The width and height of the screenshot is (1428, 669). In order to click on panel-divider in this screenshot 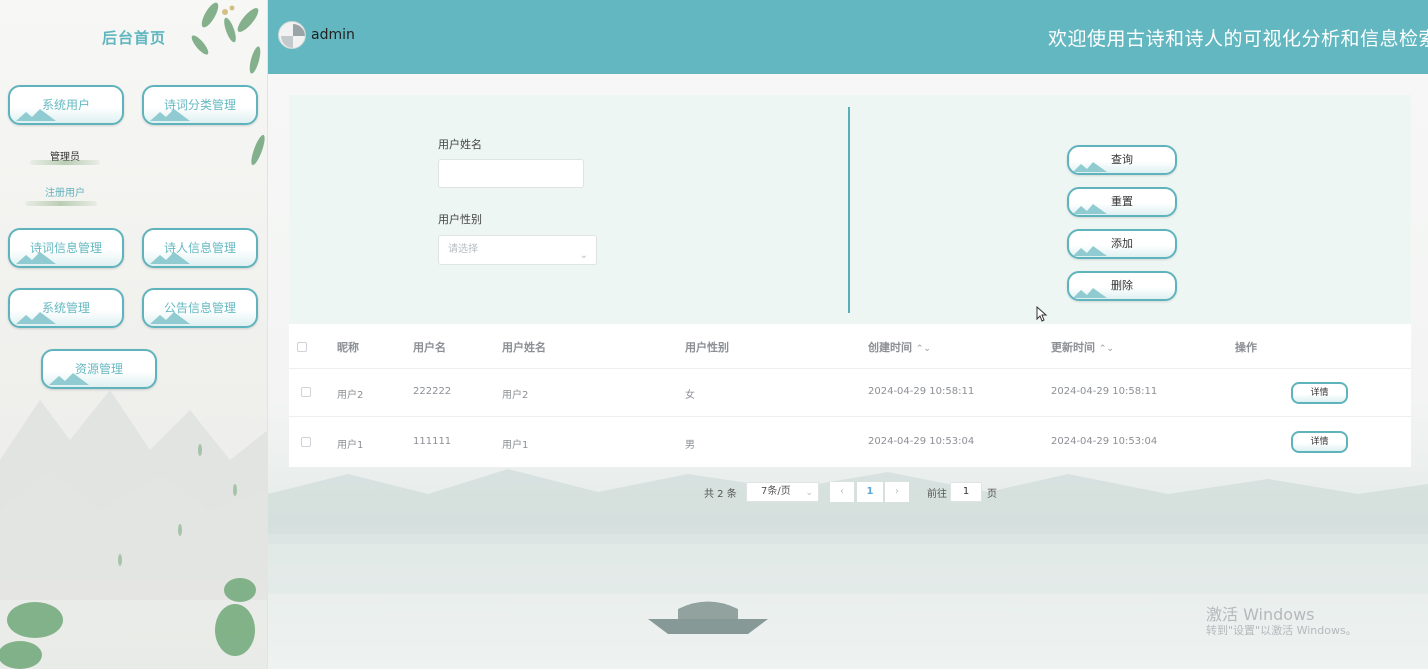, I will do `click(849, 210)`.